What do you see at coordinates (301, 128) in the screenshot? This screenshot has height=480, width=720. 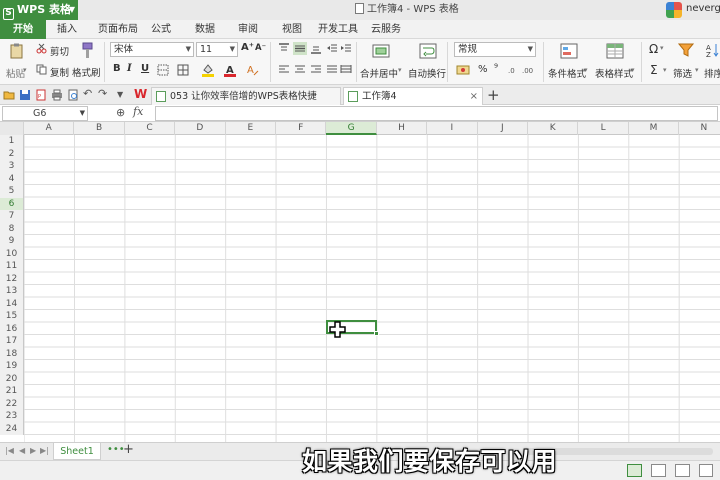 I see `column-header-f: F` at bounding box center [301, 128].